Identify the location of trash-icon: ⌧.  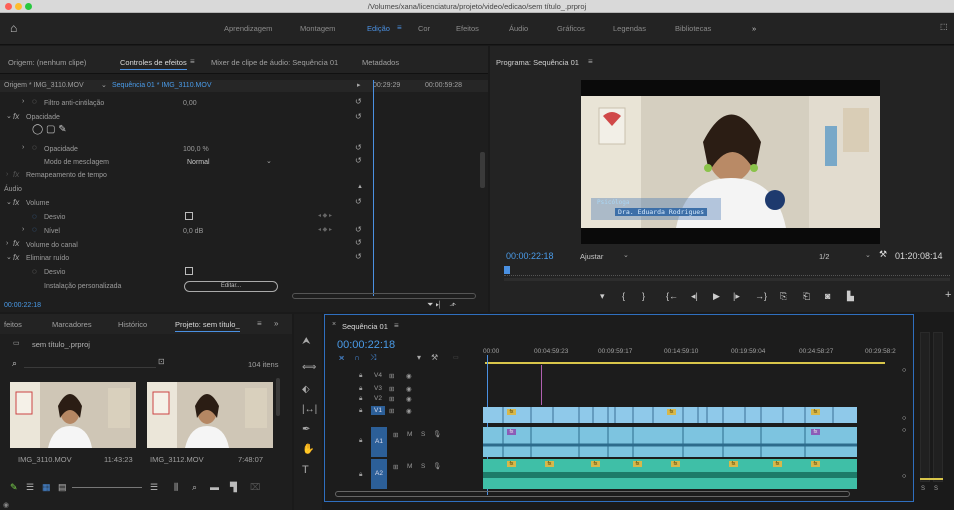
(255, 487).